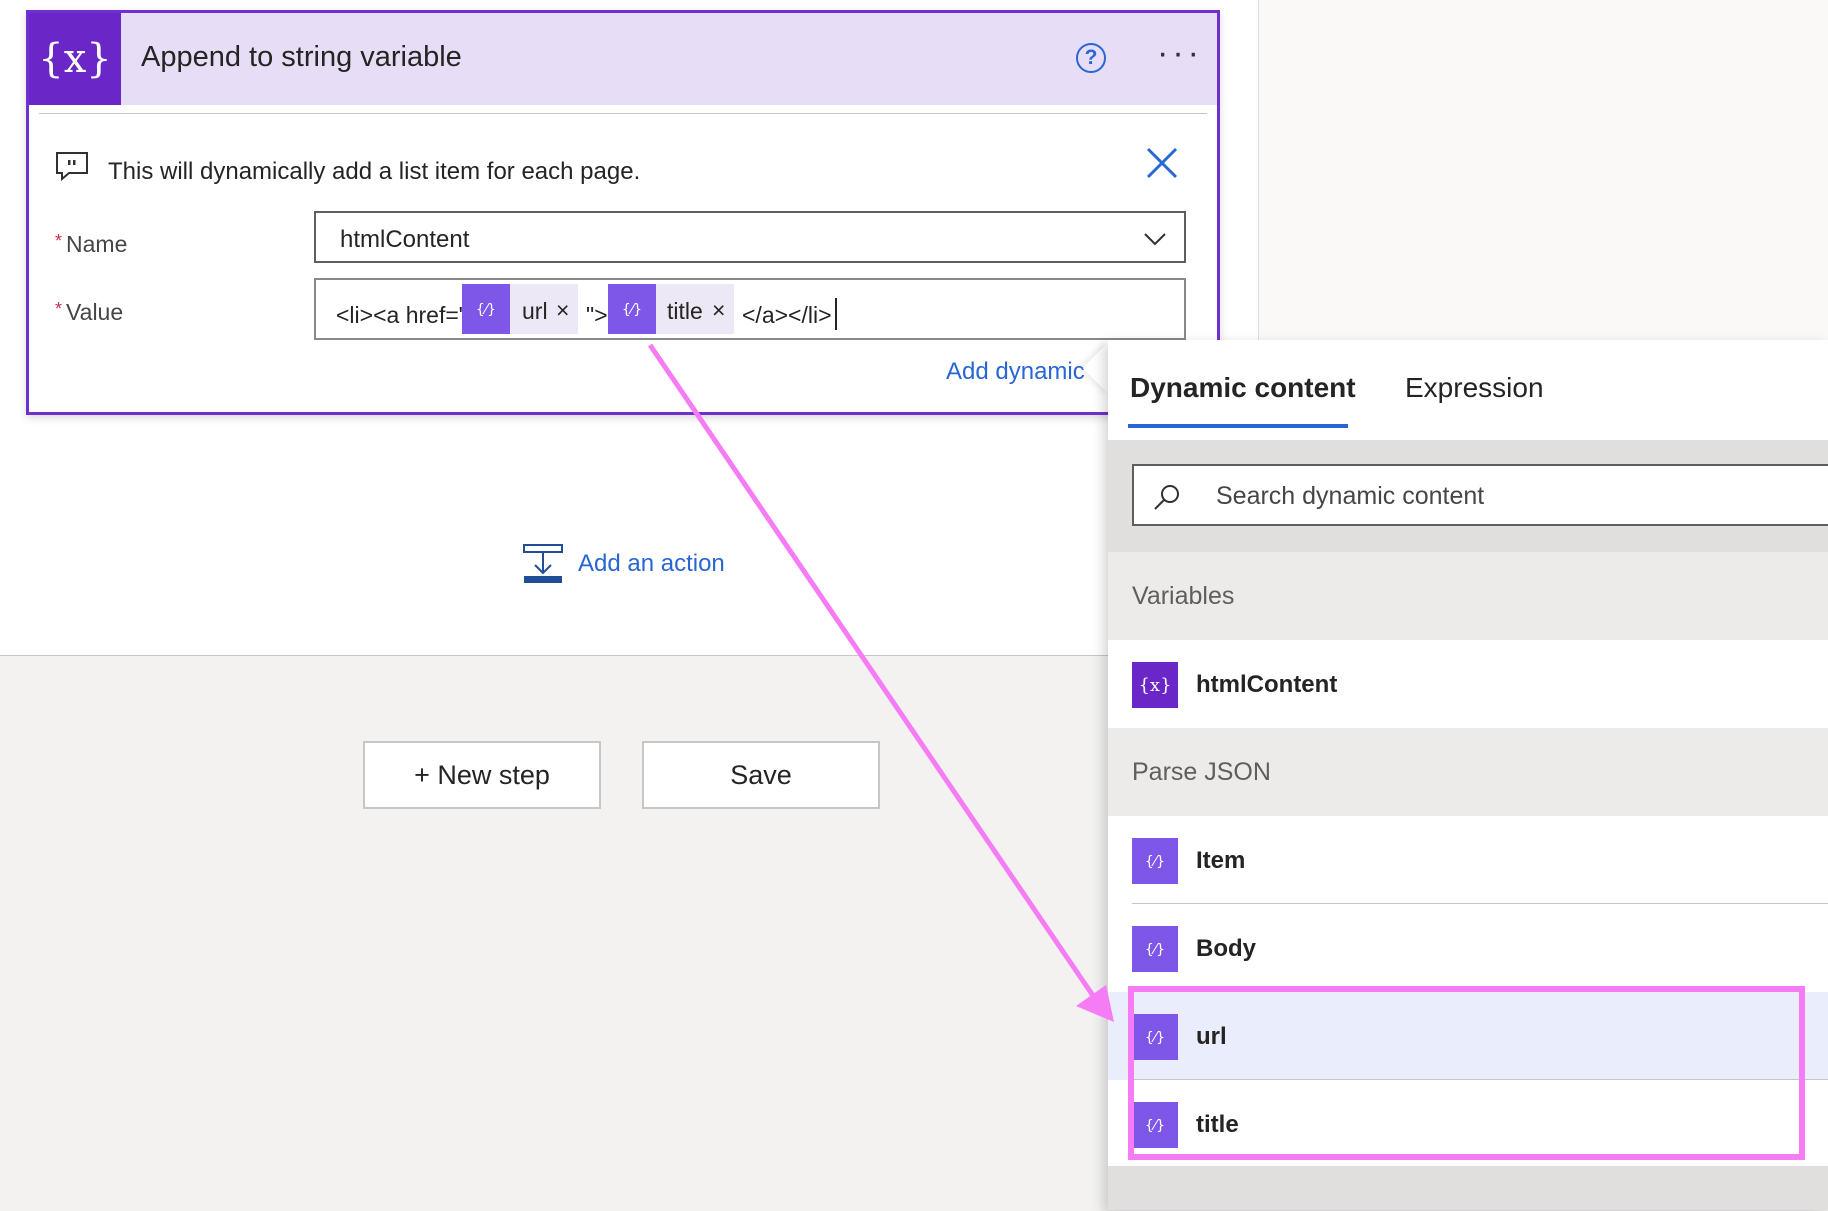  What do you see at coordinates (1166, 497) in the screenshot?
I see `search-icon` at bounding box center [1166, 497].